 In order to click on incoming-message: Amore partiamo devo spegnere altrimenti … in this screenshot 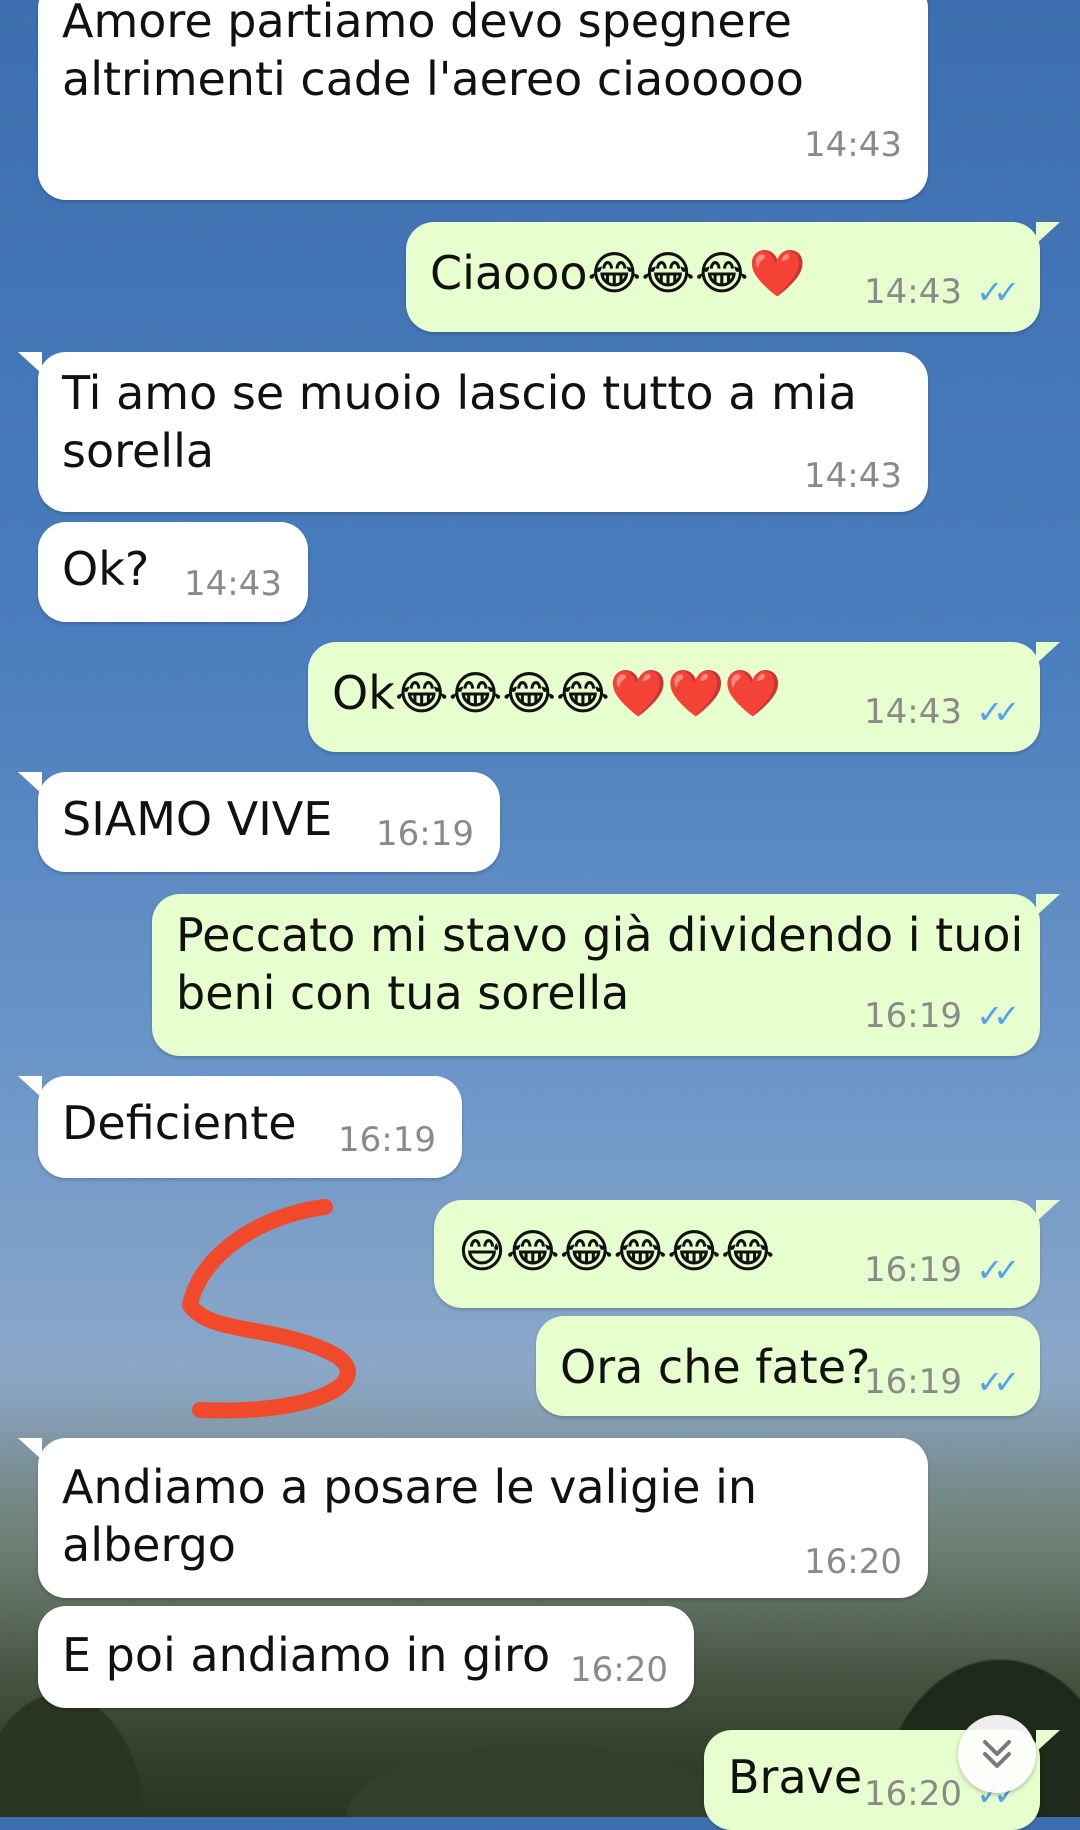, I will do `click(483, 100)`.